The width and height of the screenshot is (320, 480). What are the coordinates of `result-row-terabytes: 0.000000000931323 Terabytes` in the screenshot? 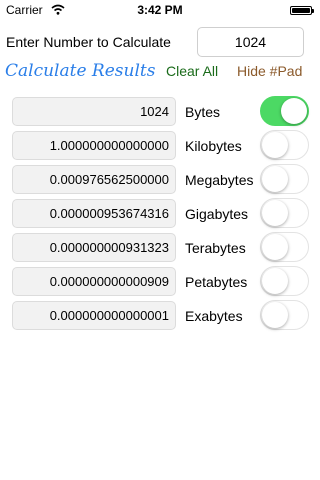 It's located at (160, 247).